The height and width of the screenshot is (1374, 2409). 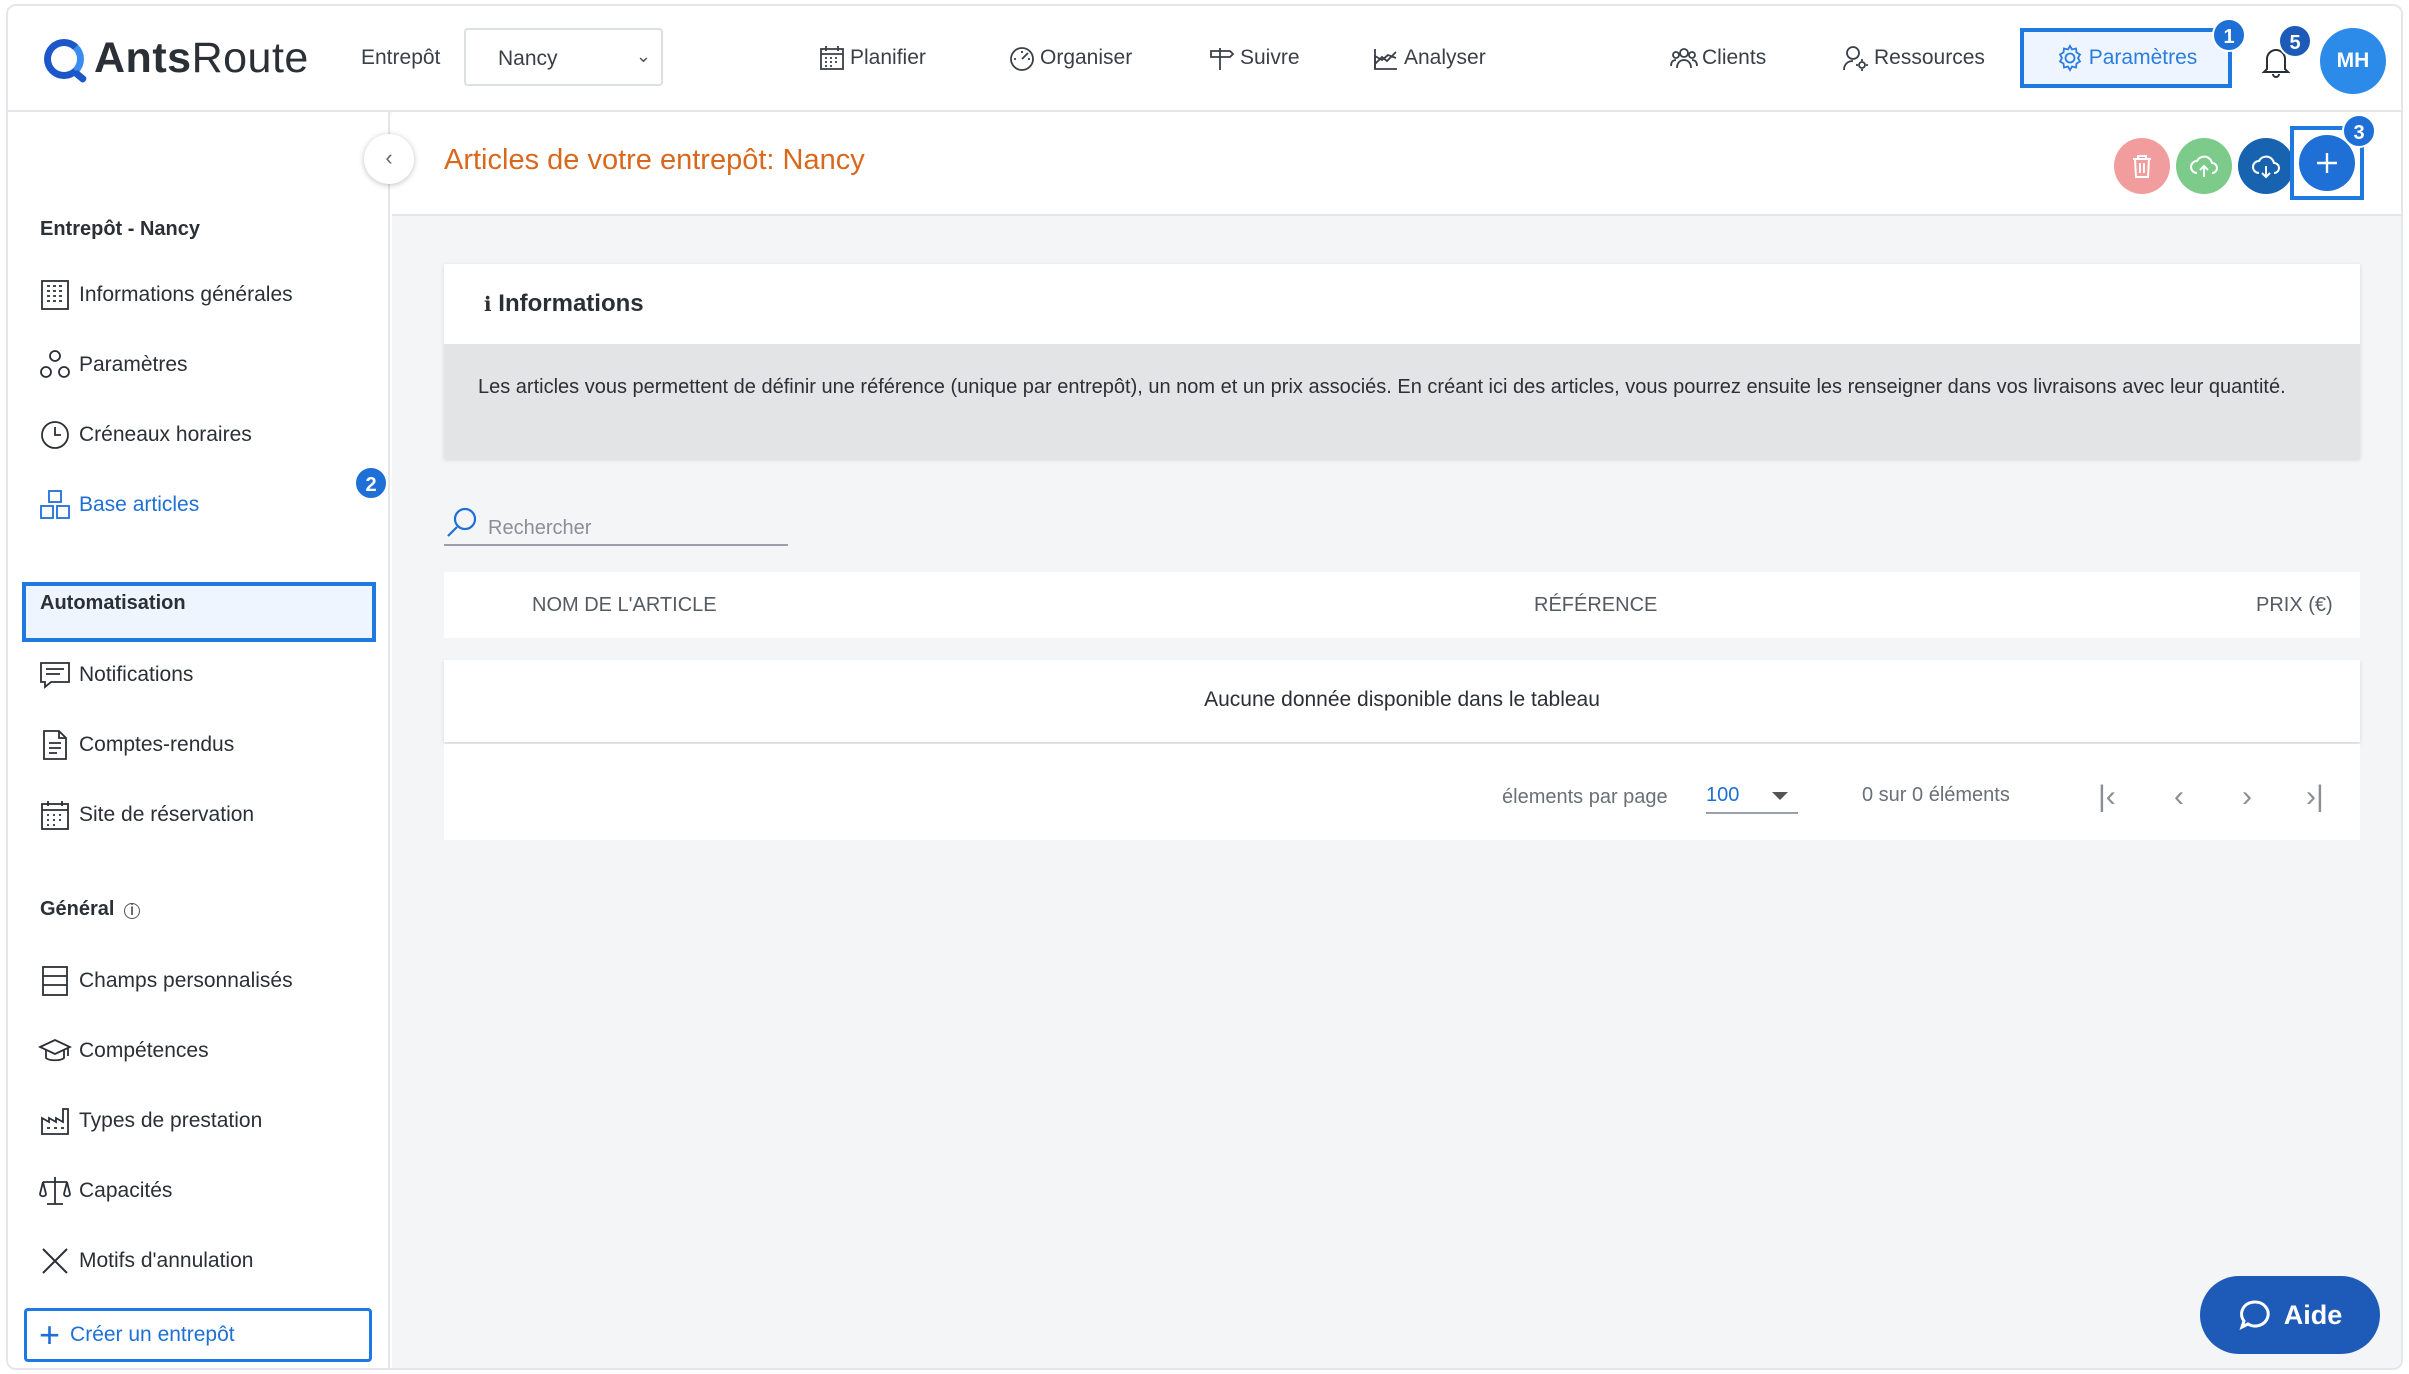 What do you see at coordinates (55, 504) in the screenshot?
I see `boxes-icon` at bounding box center [55, 504].